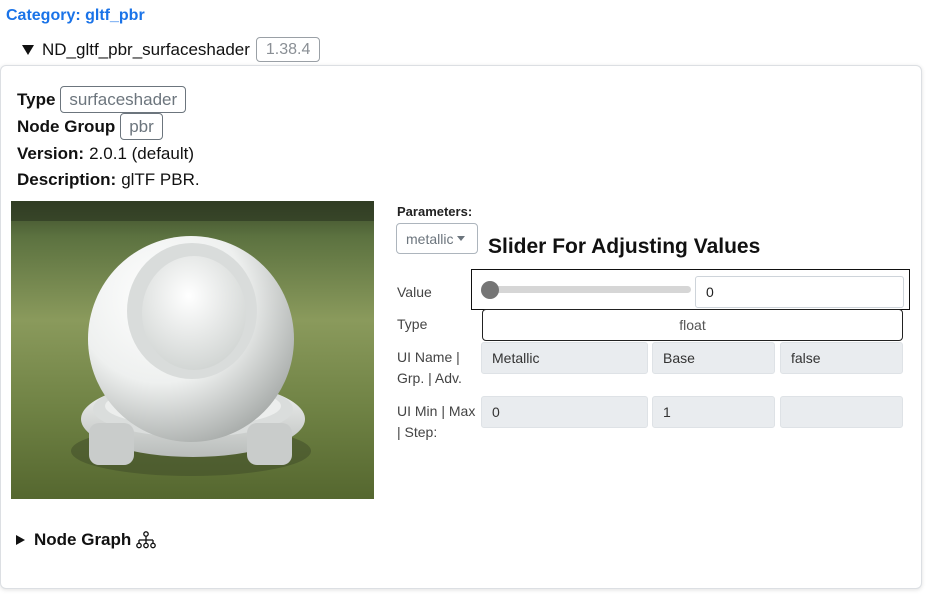  I want to click on parameters-label: Parameters:, so click(435, 211).